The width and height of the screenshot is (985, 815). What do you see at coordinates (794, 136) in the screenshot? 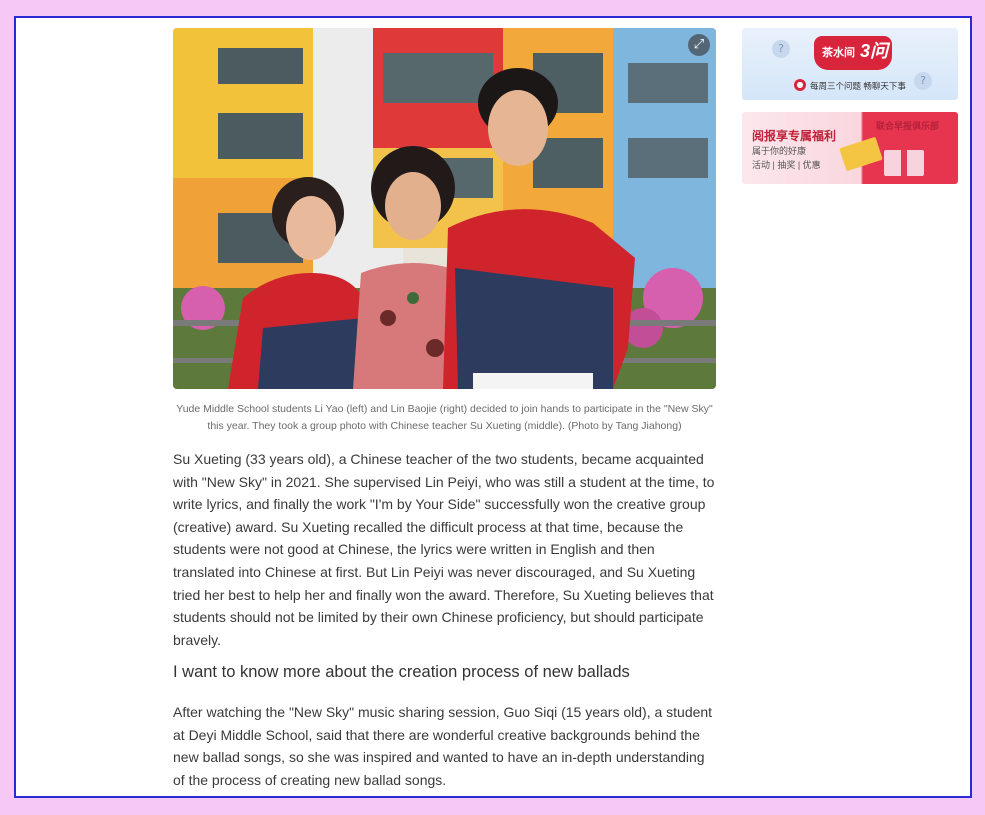
I see `club-title: 阅报享专属福利` at bounding box center [794, 136].